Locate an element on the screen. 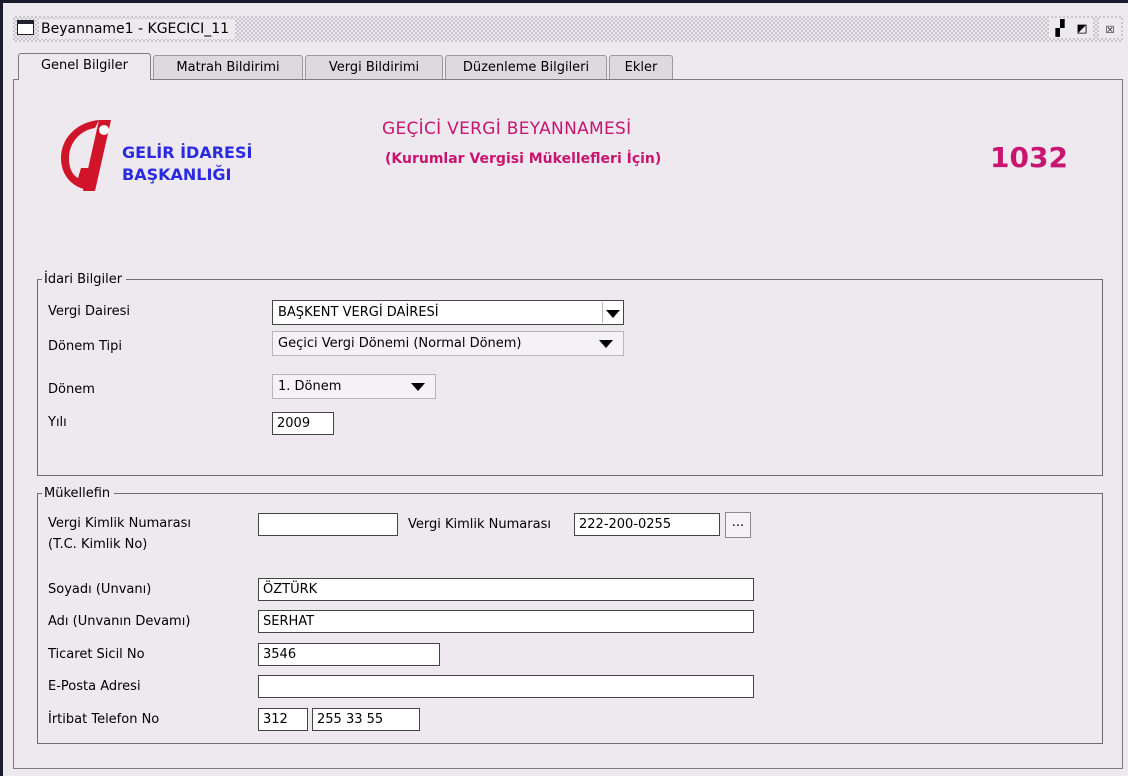 This screenshot has height=776, width=1128. restore-icon: ▞ is located at coordinates (1060, 28).